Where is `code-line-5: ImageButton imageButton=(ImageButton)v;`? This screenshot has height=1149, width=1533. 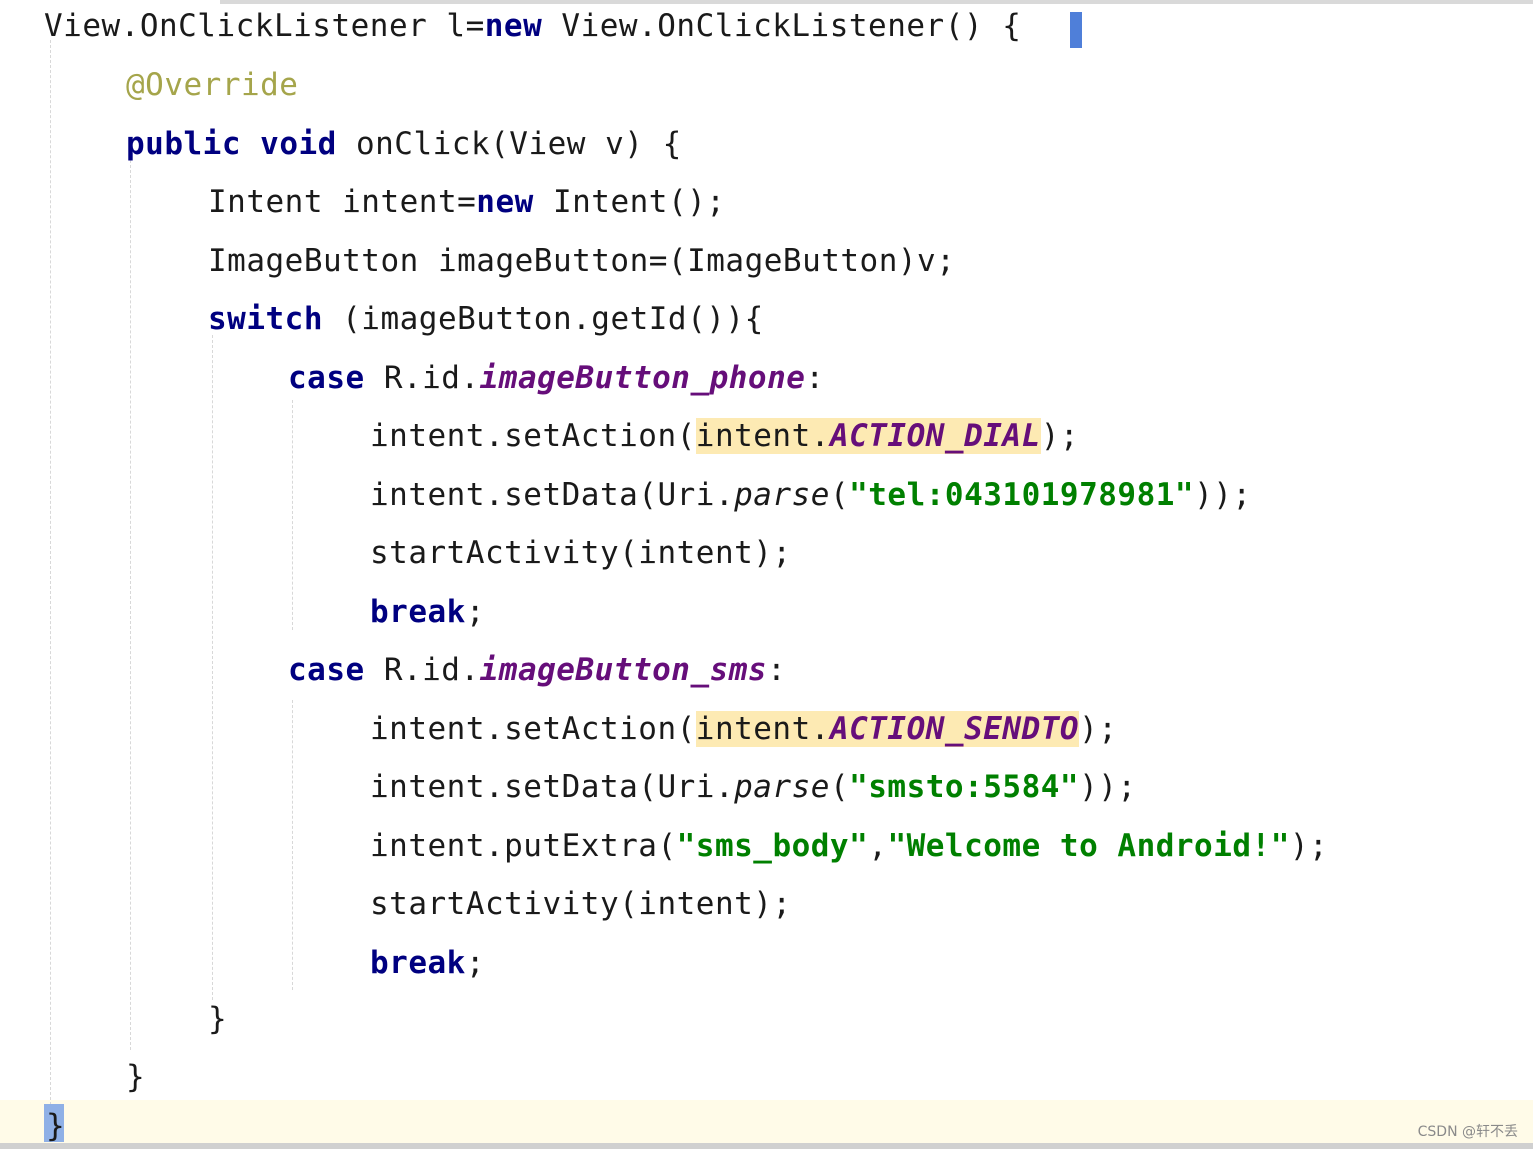 code-line-5: ImageButton imageButton=(ImageButton)v; is located at coordinates (581, 261).